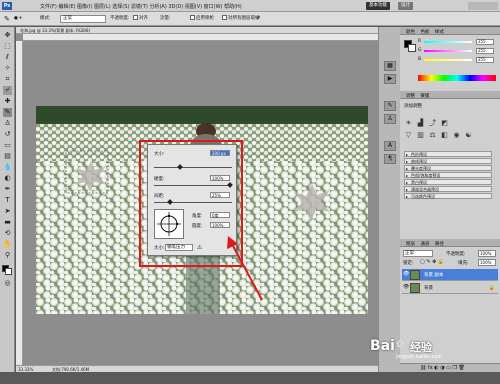 Image resolution: width=500 pixels, height=384 pixels. Describe the element at coordinates (418, 253) in the screenshot. I see `blend-mode-select: 正常` at that location.